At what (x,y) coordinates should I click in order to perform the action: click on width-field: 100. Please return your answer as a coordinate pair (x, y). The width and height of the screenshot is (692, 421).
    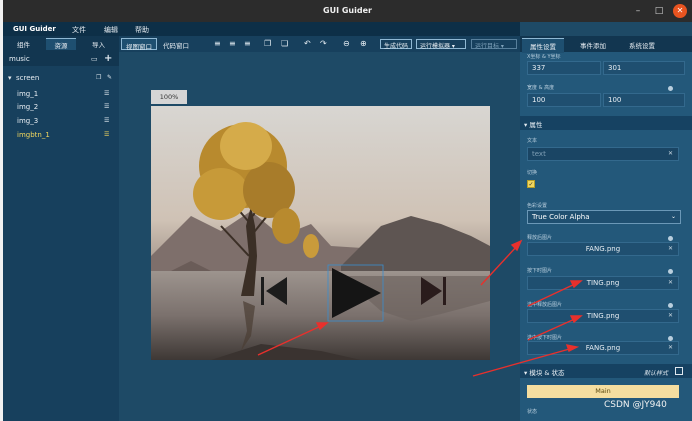
    Looking at the image, I should click on (564, 100).